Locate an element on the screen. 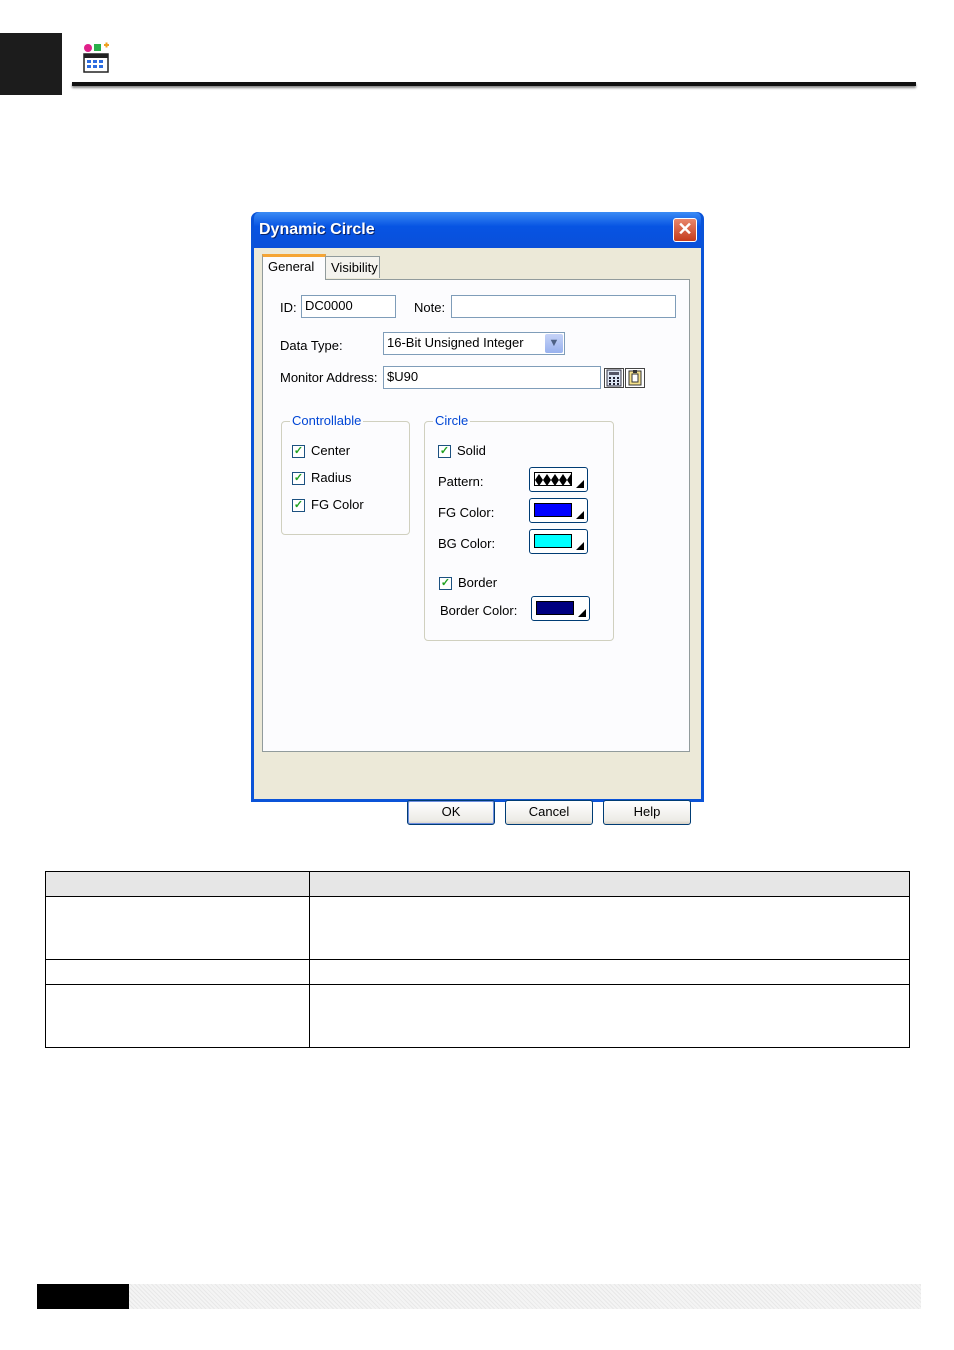 The height and width of the screenshot is (1350, 954). close-button: ✕ is located at coordinates (685, 230).